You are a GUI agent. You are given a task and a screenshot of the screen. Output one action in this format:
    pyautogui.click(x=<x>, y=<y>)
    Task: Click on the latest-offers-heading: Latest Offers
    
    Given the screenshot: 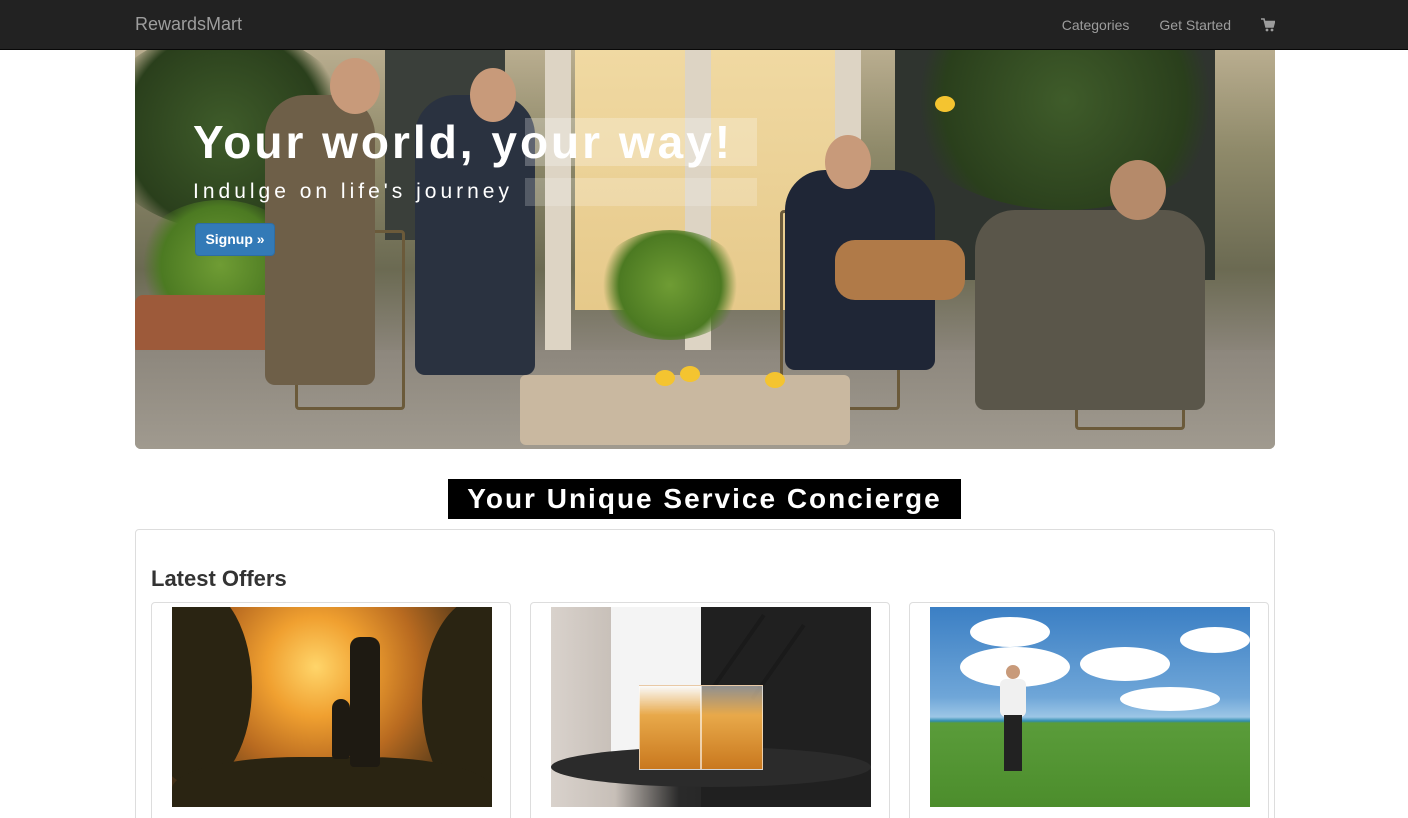 What is the action you would take?
    pyautogui.click(x=219, y=578)
    